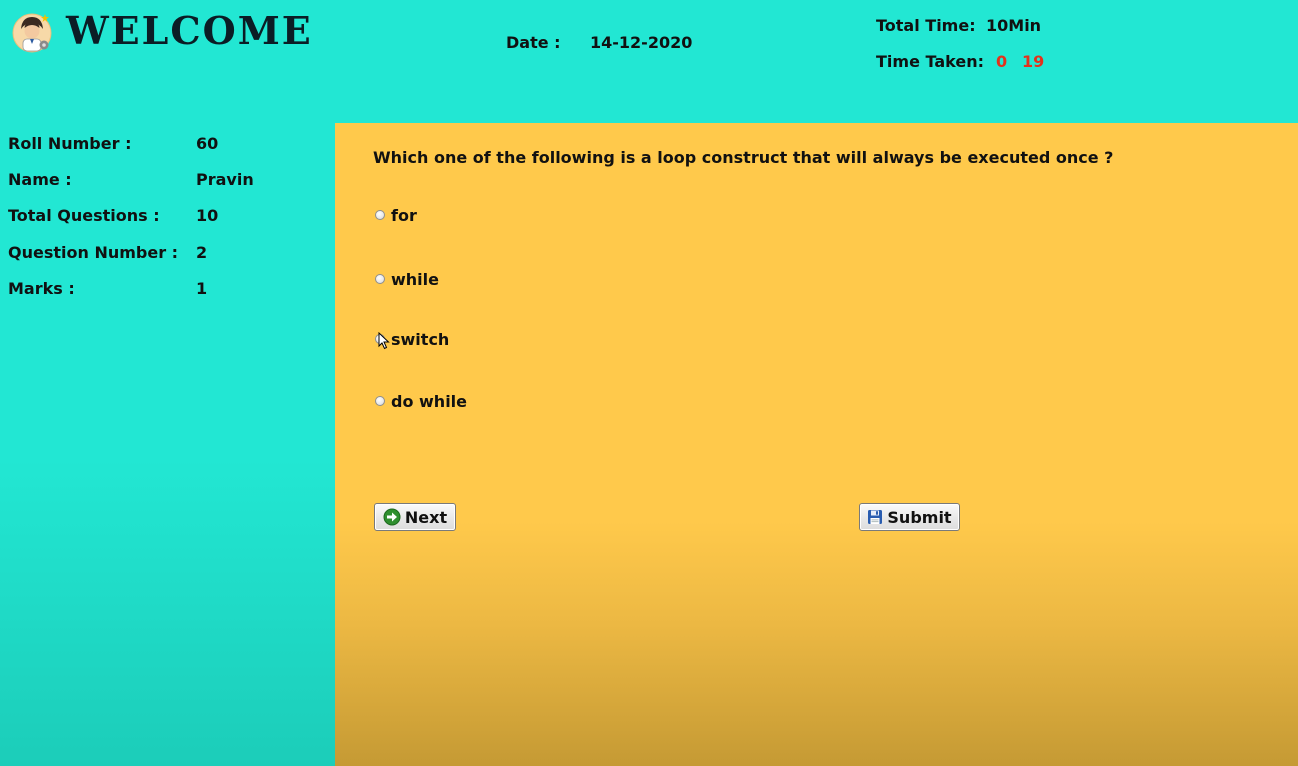  Describe the element at coordinates (84, 215) in the screenshot. I see `total-questions-label: Total Questions :` at that location.